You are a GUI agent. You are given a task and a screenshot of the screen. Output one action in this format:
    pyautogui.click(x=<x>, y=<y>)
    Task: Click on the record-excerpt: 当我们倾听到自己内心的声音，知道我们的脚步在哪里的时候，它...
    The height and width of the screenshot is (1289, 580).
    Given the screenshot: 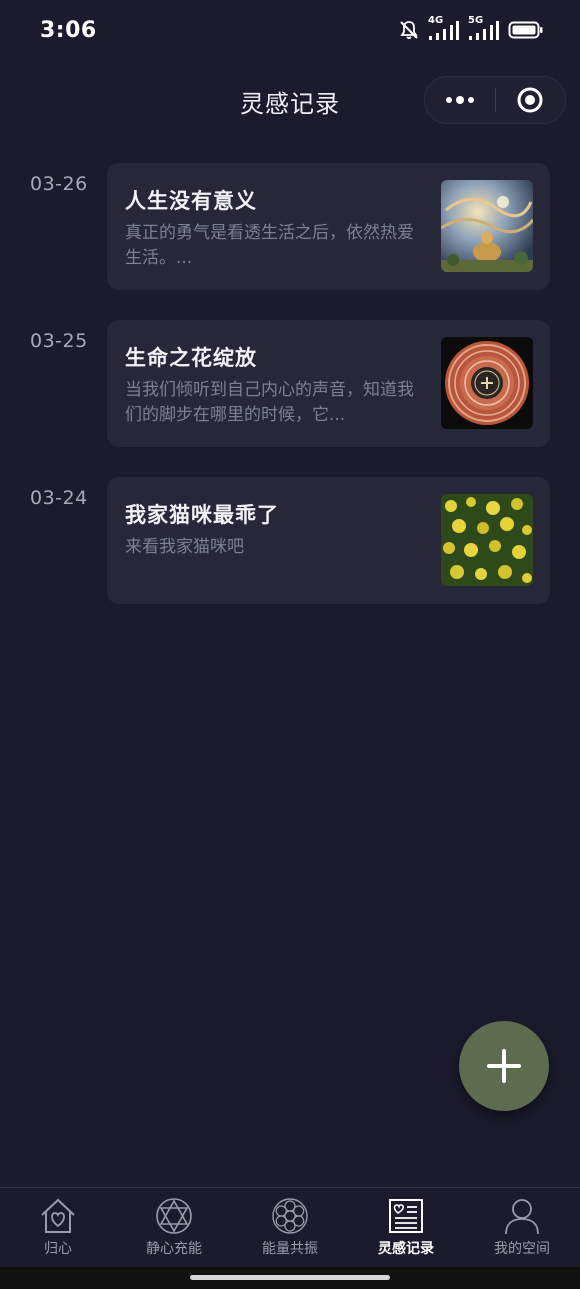 What is the action you would take?
    pyautogui.click(x=269, y=402)
    